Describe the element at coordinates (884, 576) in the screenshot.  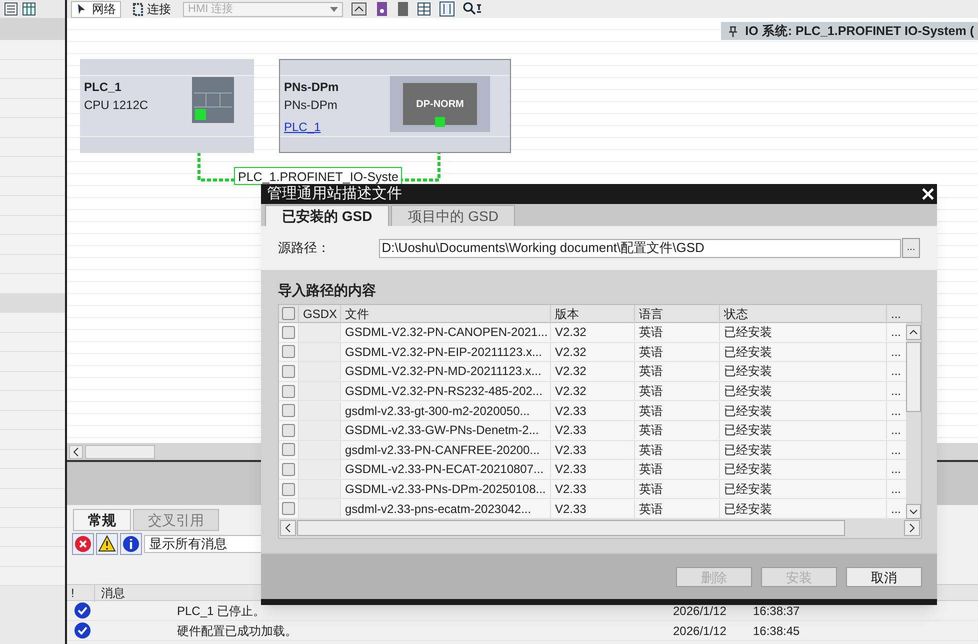
I see `dialog-button: 取消` at that location.